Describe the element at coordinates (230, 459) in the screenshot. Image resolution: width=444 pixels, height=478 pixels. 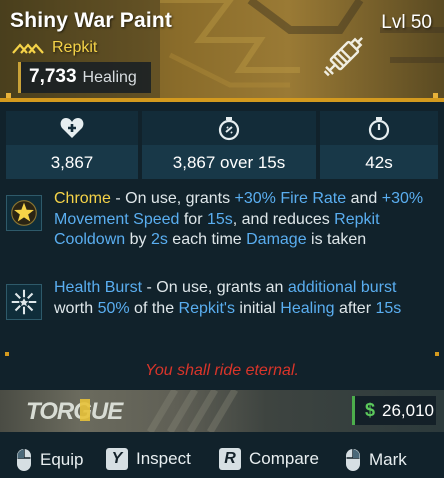
I see `r-key-icon: R` at that location.